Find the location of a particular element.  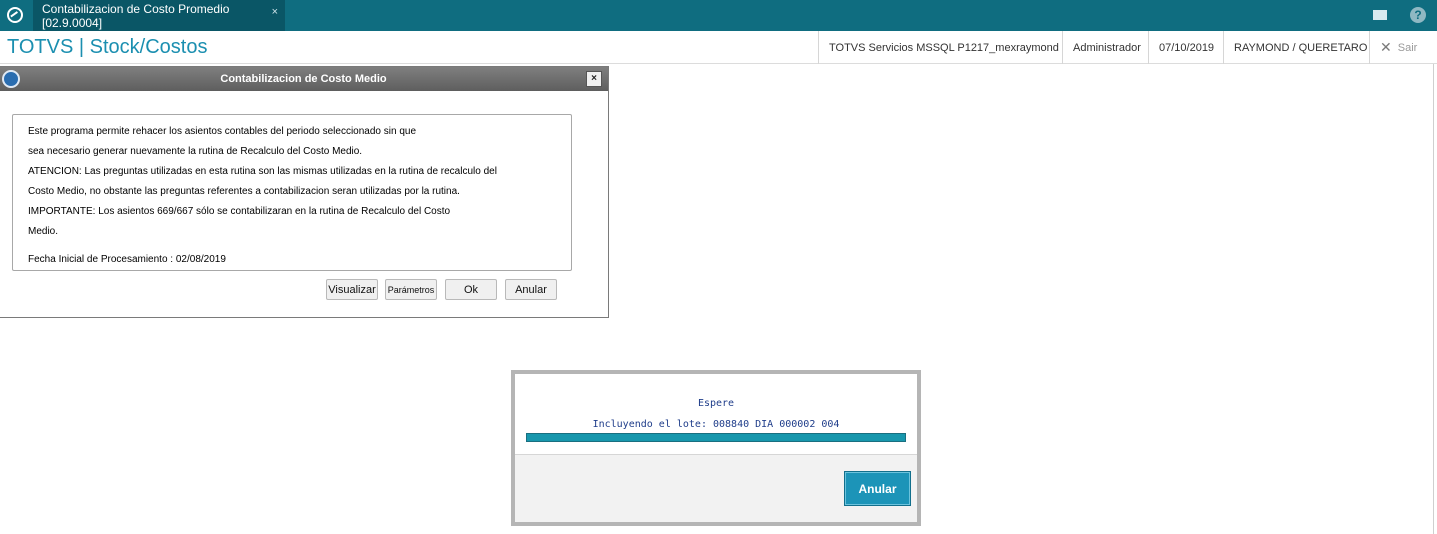

protheus-logo-icon is located at coordinates (11, 79).